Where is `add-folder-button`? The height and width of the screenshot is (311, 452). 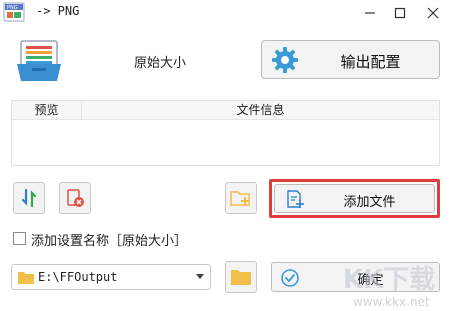 add-folder-button is located at coordinates (241, 198).